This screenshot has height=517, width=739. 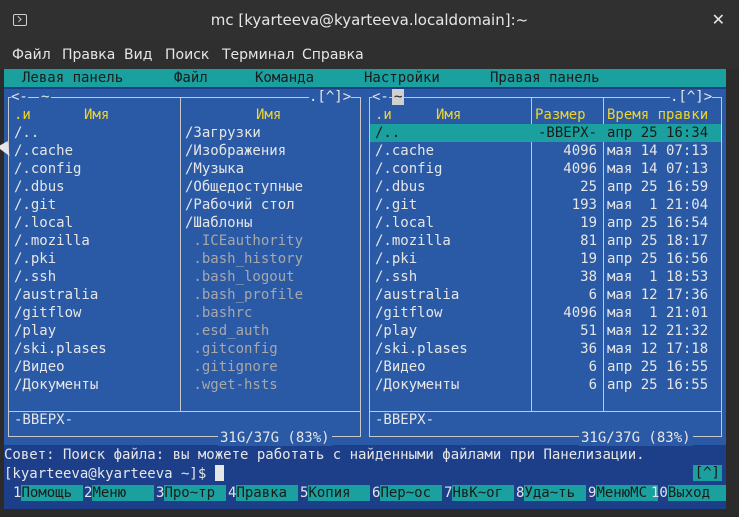 I want to click on right-file-row: /Видео 6 апр 25 16:55, so click(x=545, y=367).